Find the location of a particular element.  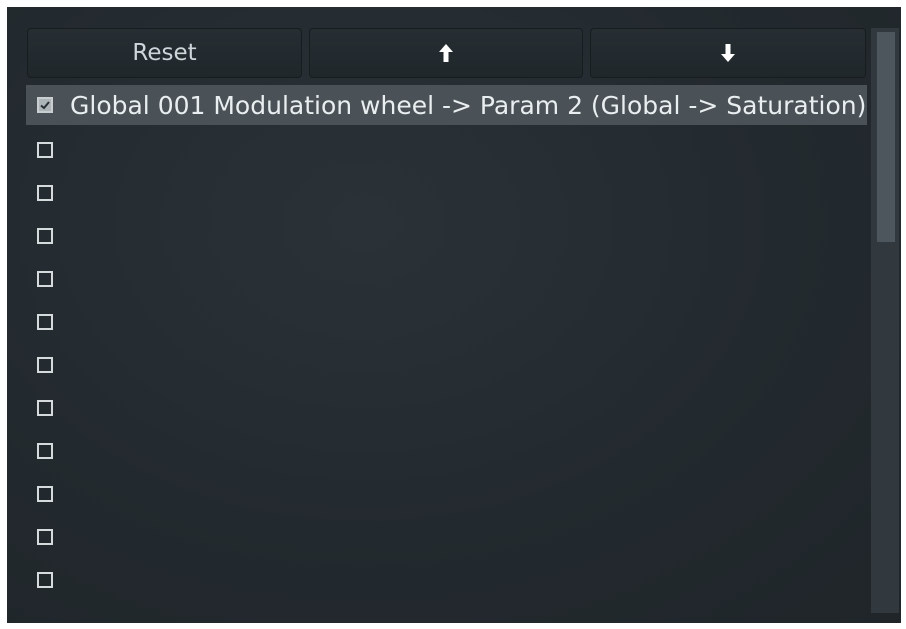

reset-button-label: Reset is located at coordinates (164, 53).